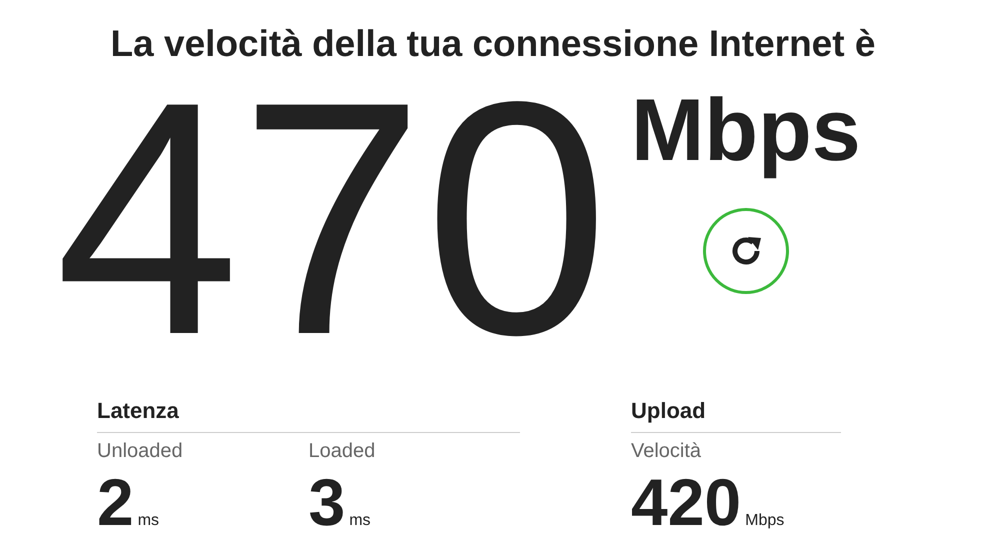 The image size is (986, 557). Describe the element at coordinates (342, 451) in the screenshot. I see `metric-label: Loaded` at that location.